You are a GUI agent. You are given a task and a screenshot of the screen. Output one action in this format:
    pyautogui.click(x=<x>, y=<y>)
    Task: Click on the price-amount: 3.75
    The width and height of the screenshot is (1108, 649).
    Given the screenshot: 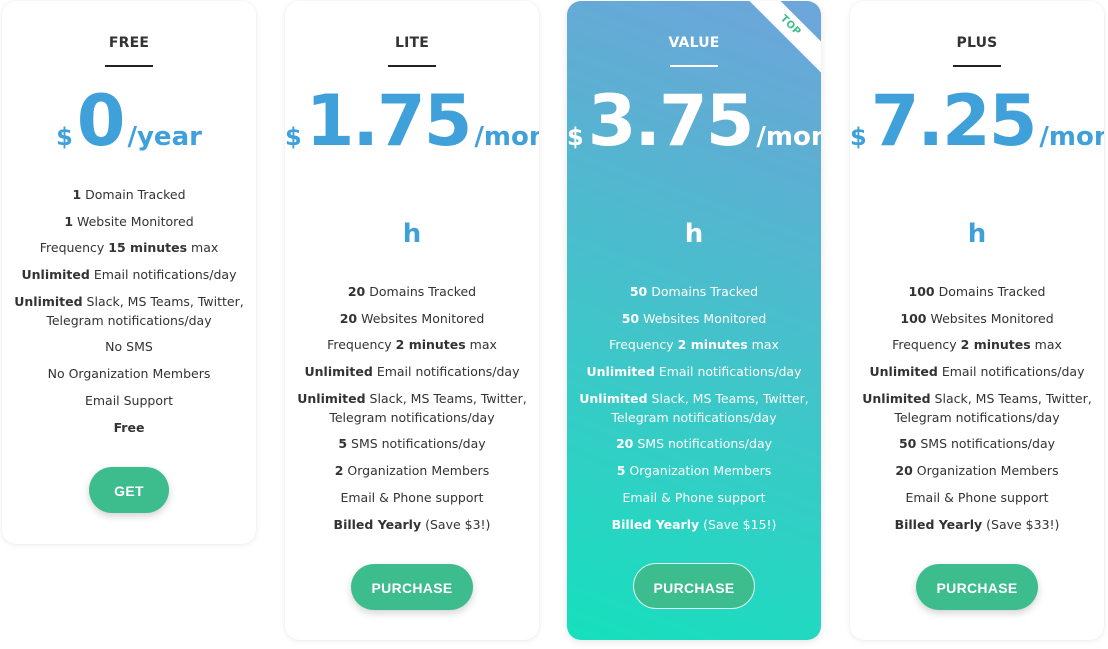 What is the action you would take?
    pyautogui.click(x=671, y=121)
    